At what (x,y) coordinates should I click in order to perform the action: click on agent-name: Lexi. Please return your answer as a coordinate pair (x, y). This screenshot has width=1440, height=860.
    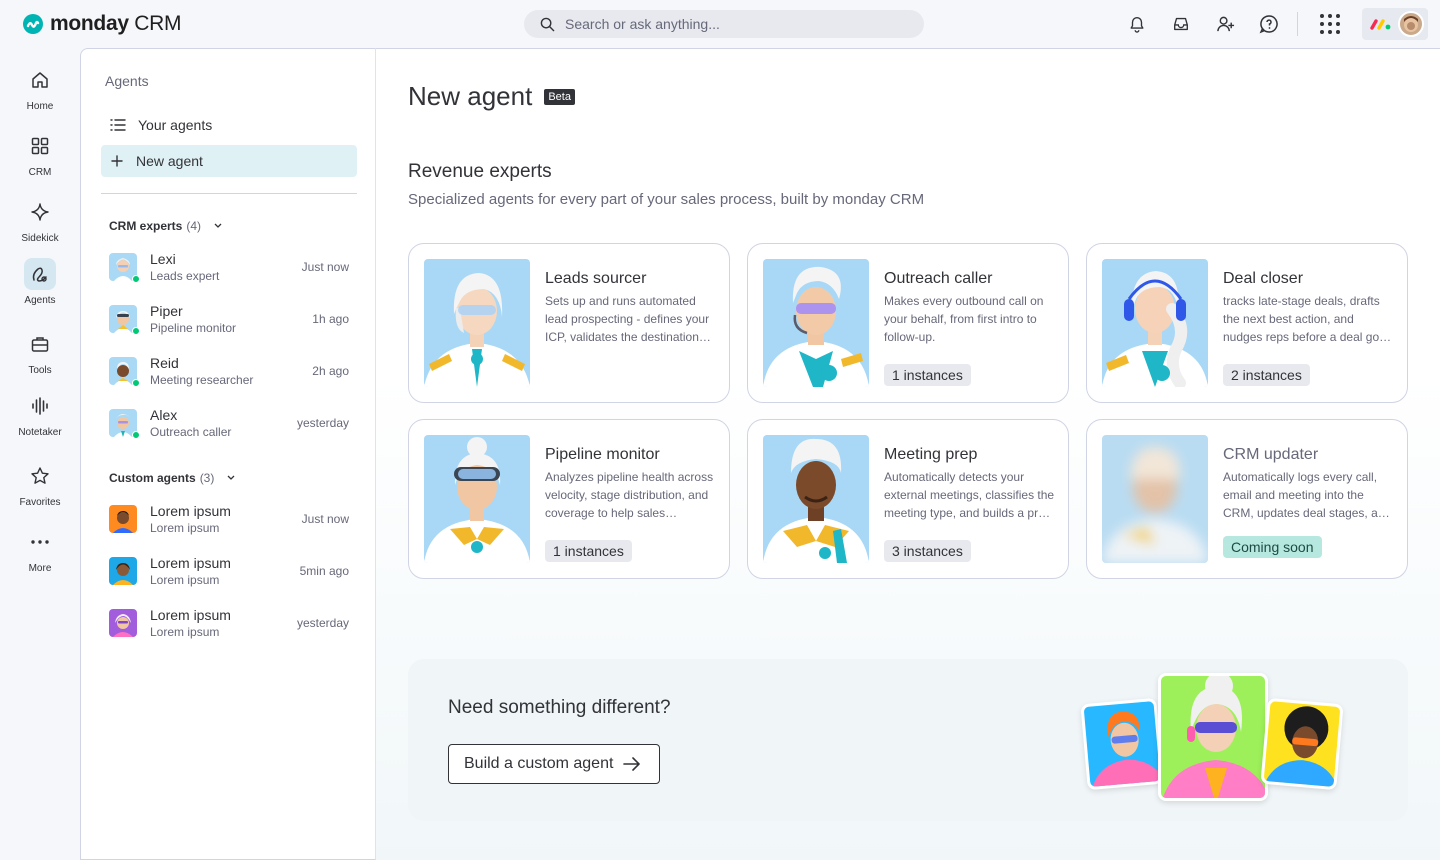
    Looking at the image, I should click on (163, 258).